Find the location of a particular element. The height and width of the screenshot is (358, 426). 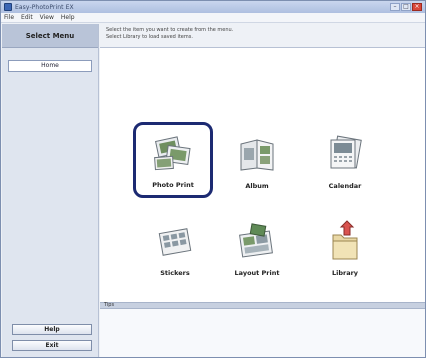

tile-label: Library is located at coordinates (345, 273).